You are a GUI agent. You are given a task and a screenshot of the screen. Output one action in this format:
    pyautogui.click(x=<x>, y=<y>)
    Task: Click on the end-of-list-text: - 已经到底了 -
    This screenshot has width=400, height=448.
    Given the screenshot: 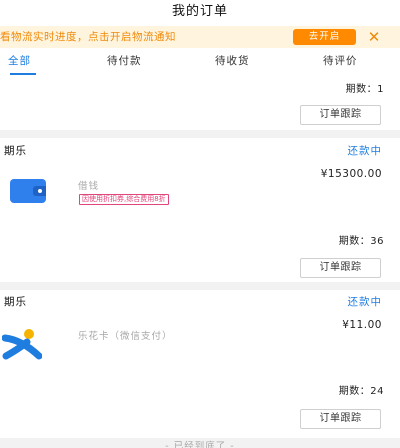 What is the action you would take?
    pyautogui.click(x=200, y=444)
    